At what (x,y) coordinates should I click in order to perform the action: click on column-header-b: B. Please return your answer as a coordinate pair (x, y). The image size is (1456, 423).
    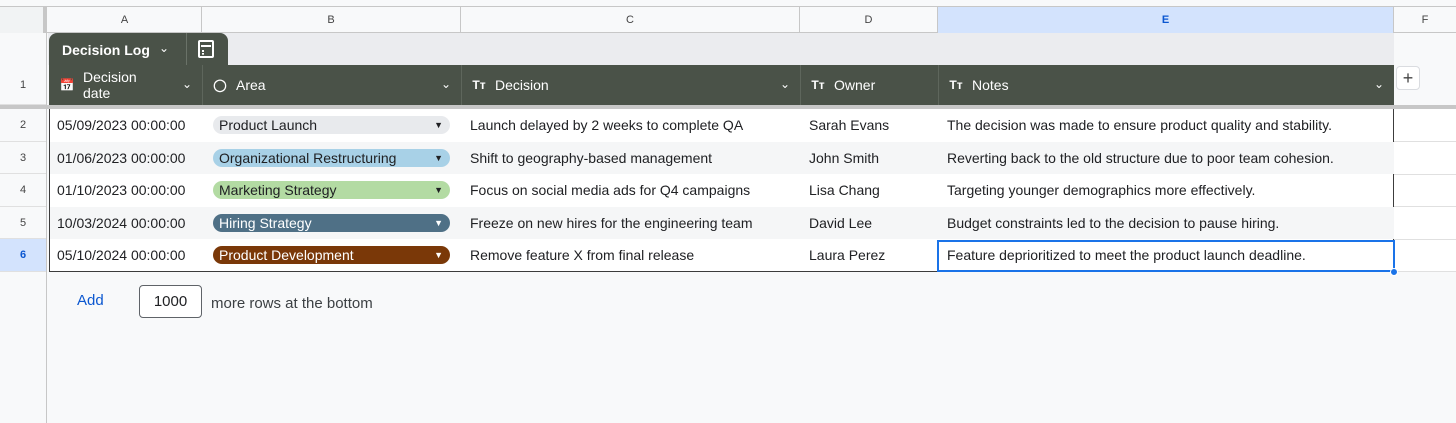
    Looking at the image, I should click on (331, 20).